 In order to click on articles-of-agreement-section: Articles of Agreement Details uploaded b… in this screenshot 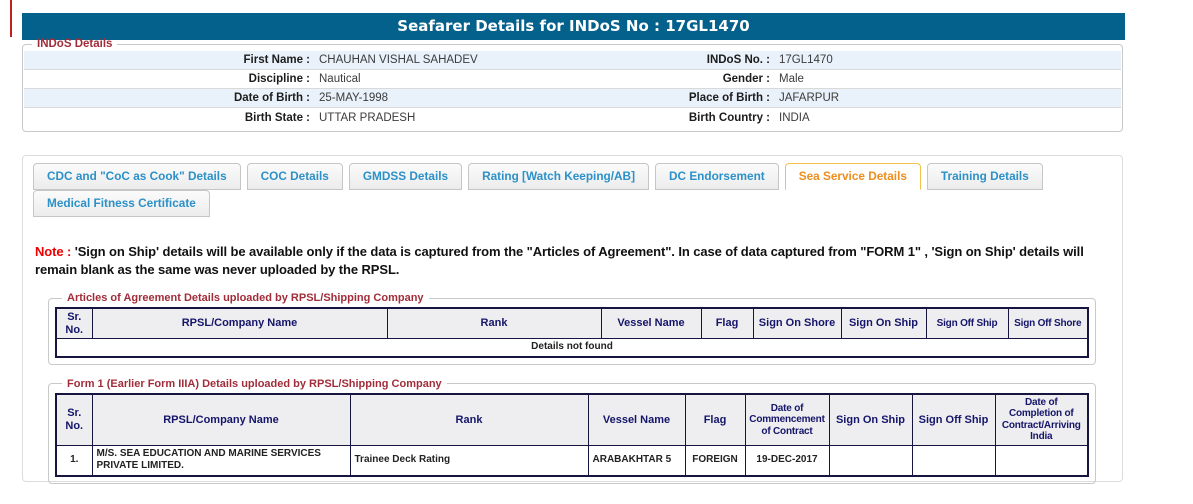, I will do `click(572, 328)`.